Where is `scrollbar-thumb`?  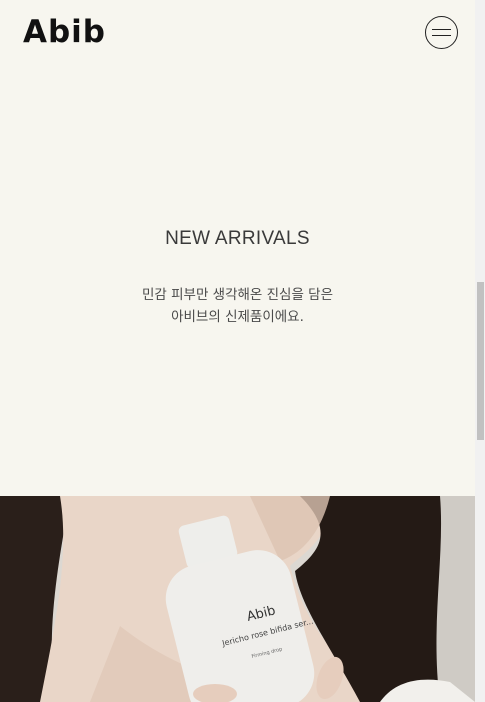
scrollbar-thumb is located at coordinates (480, 361).